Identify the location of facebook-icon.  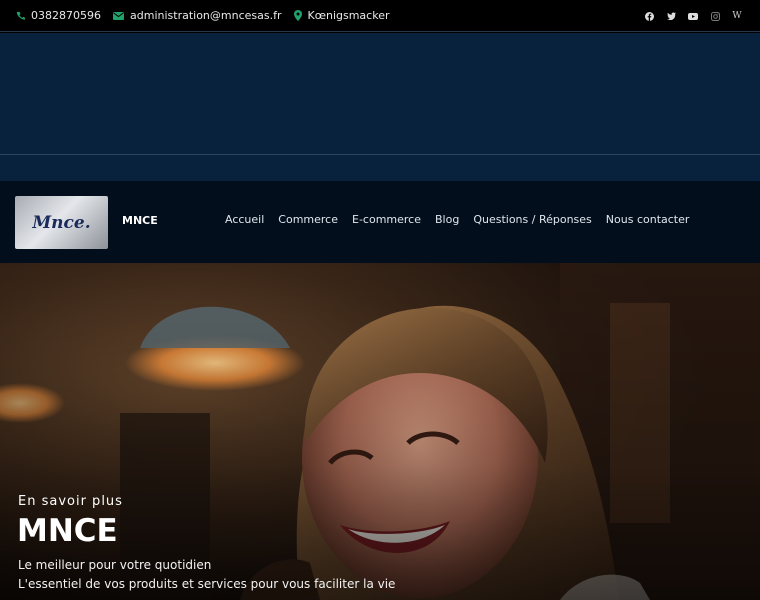
(649, 16).